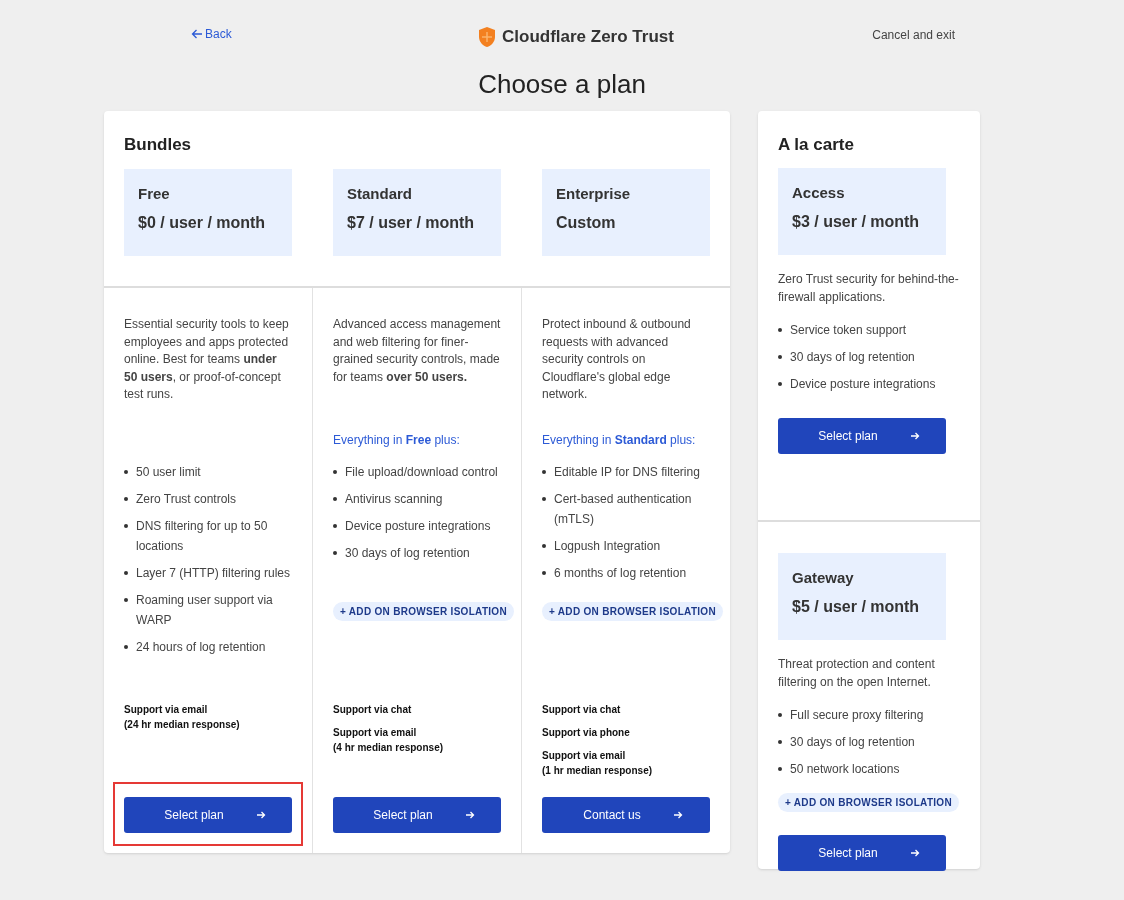  Describe the element at coordinates (819, 193) in the screenshot. I see `plan-name: Access` at that location.